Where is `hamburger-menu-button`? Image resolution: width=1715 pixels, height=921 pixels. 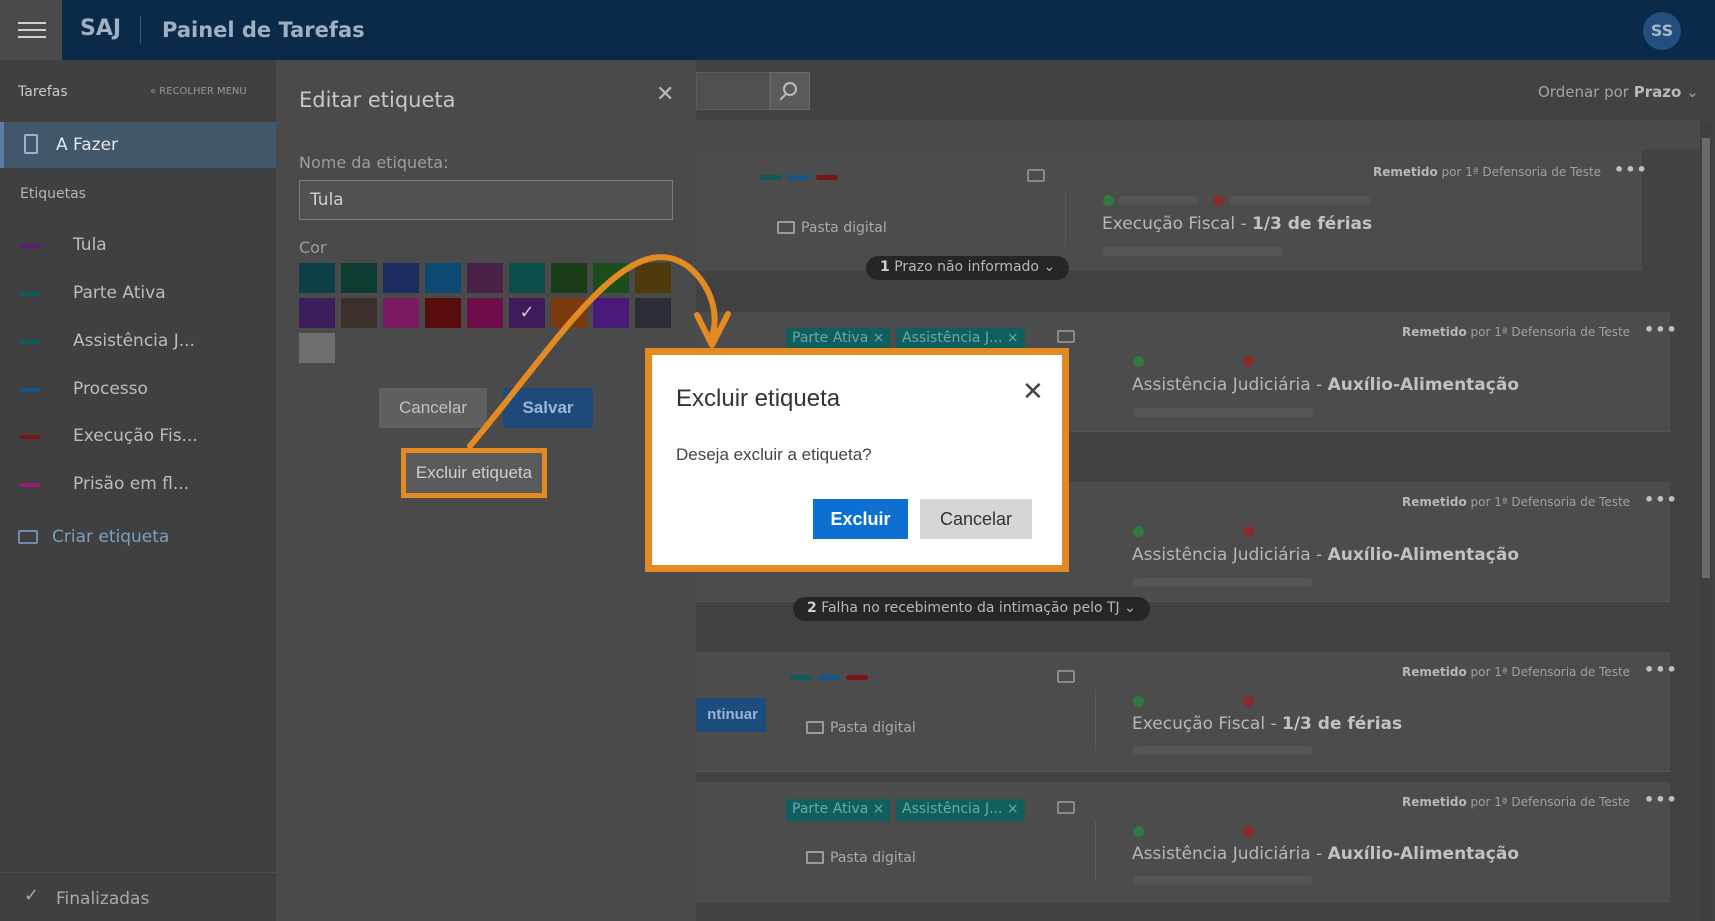 hamburger-menu-button is located at coordinates (31, 30).